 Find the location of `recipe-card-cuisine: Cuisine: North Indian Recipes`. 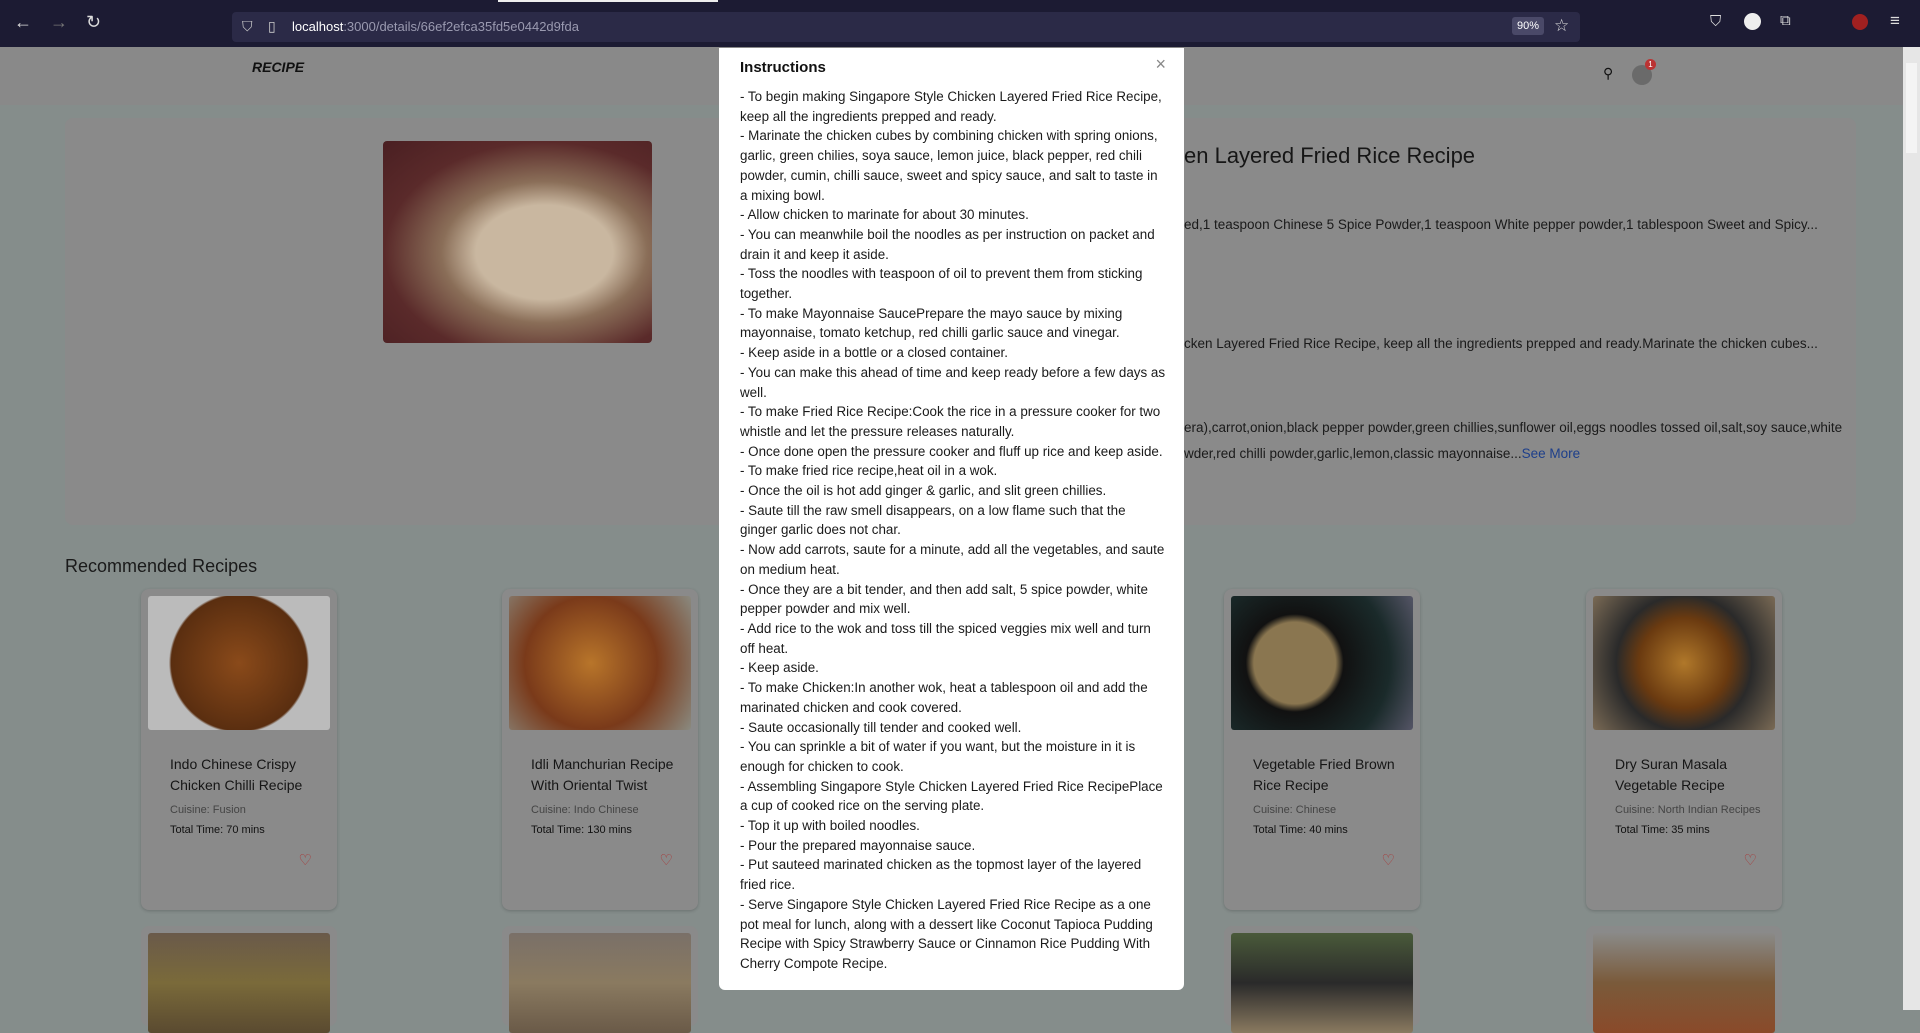

recipe-card-cuisine: Cuisine: North Indian Recipes is located at coordinates (1688, 810).